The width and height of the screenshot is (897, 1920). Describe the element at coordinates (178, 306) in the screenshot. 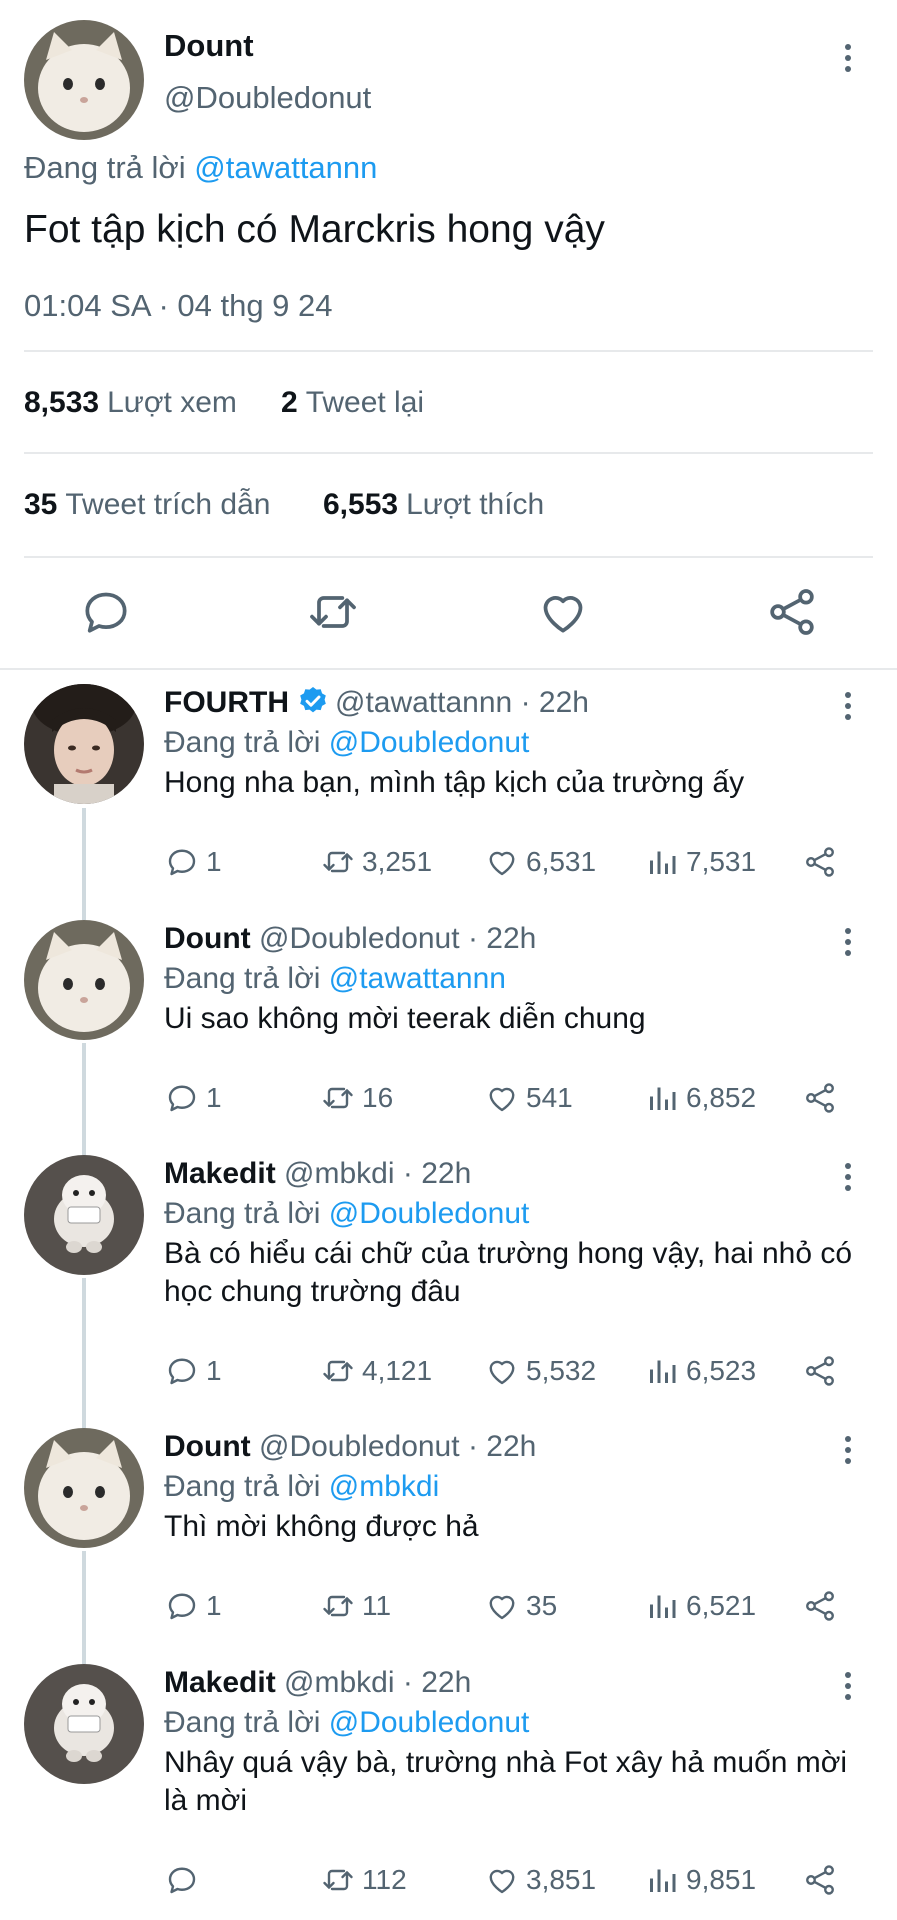

I see `tweet-timestamp: 01:04 SA · 04 thg 9 24` at that location.